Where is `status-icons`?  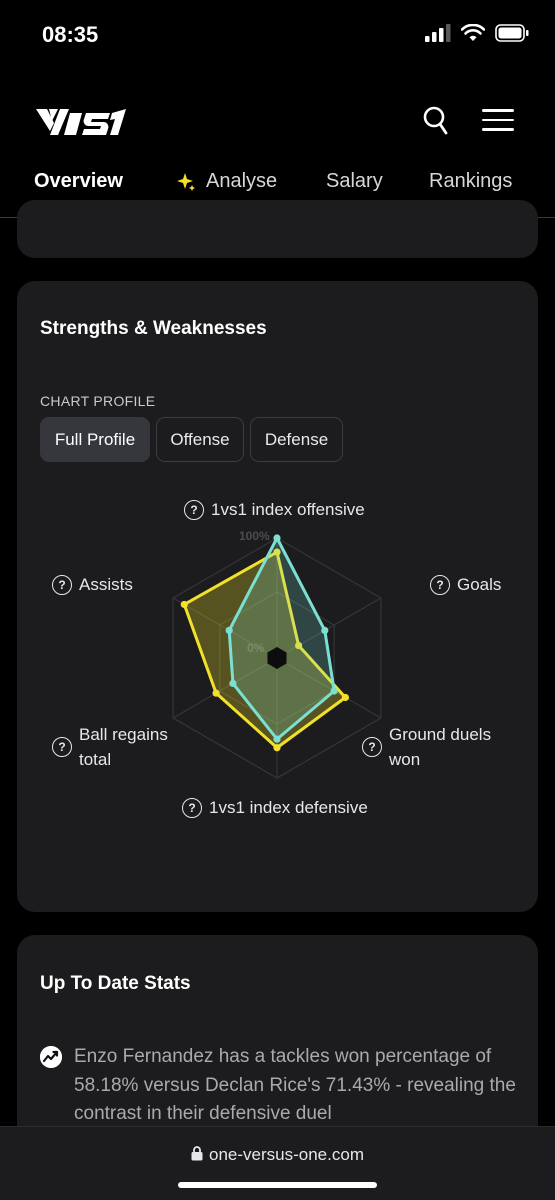
status-icons is located at coordinates (477, 33).